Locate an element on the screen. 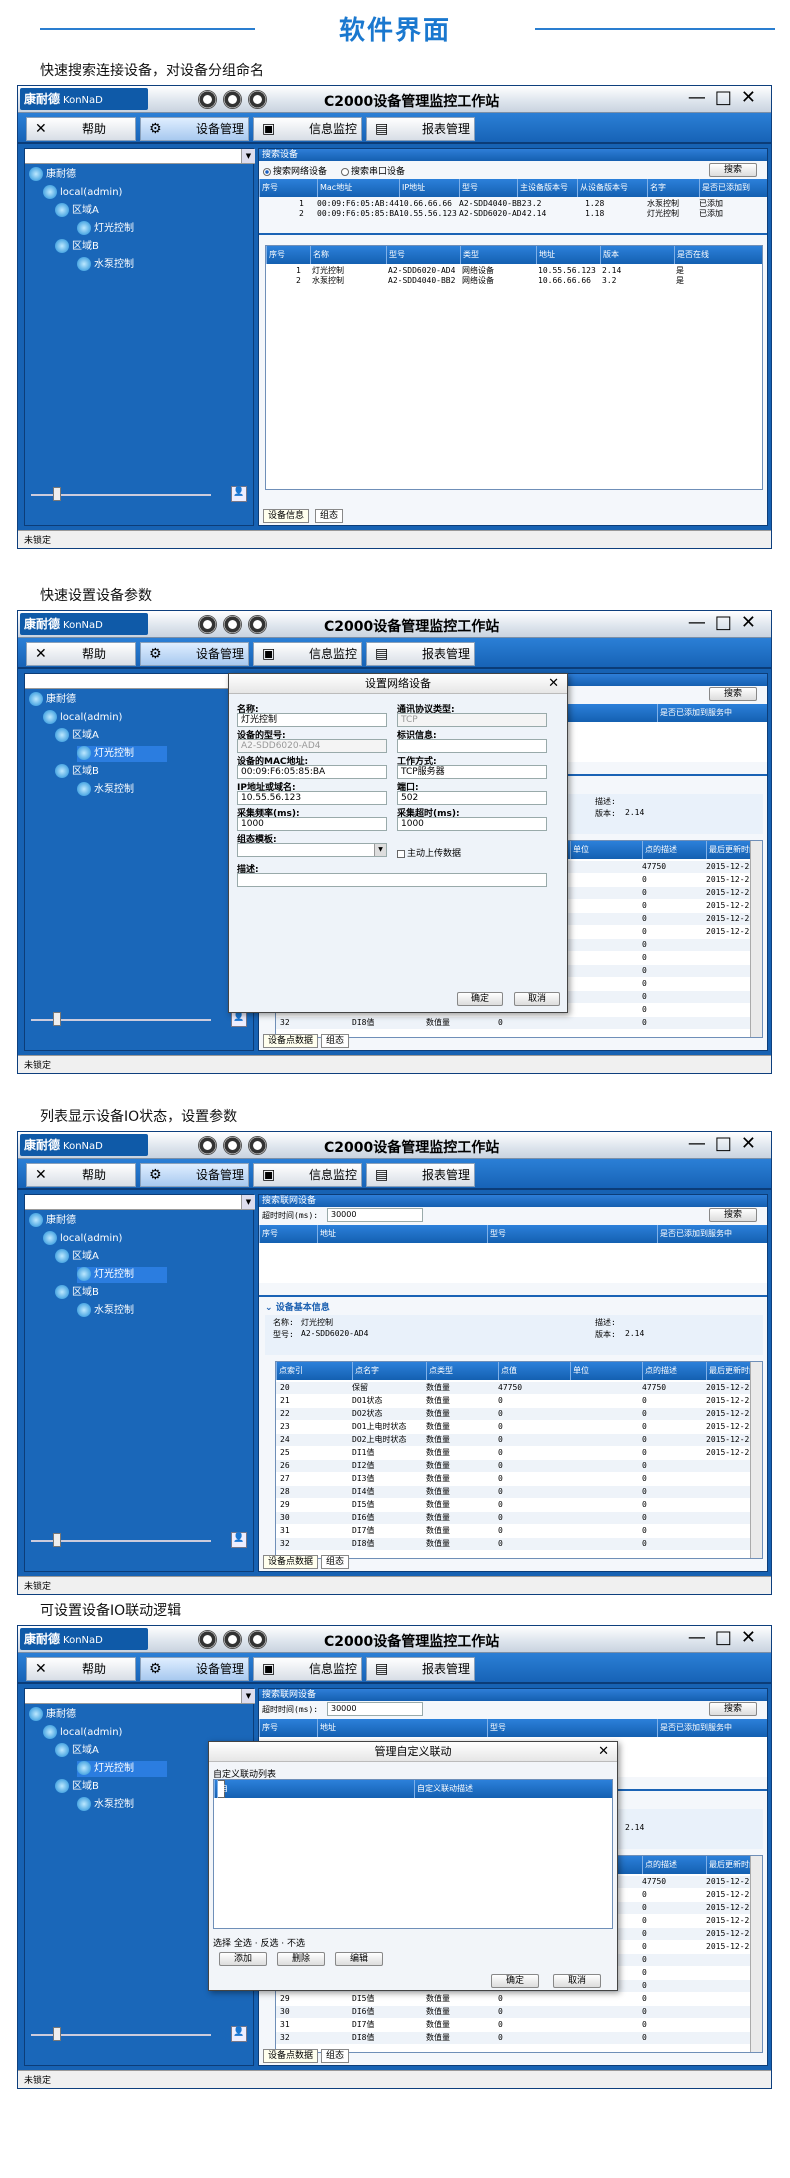  radio-icon is located at coordinates (267, 171).